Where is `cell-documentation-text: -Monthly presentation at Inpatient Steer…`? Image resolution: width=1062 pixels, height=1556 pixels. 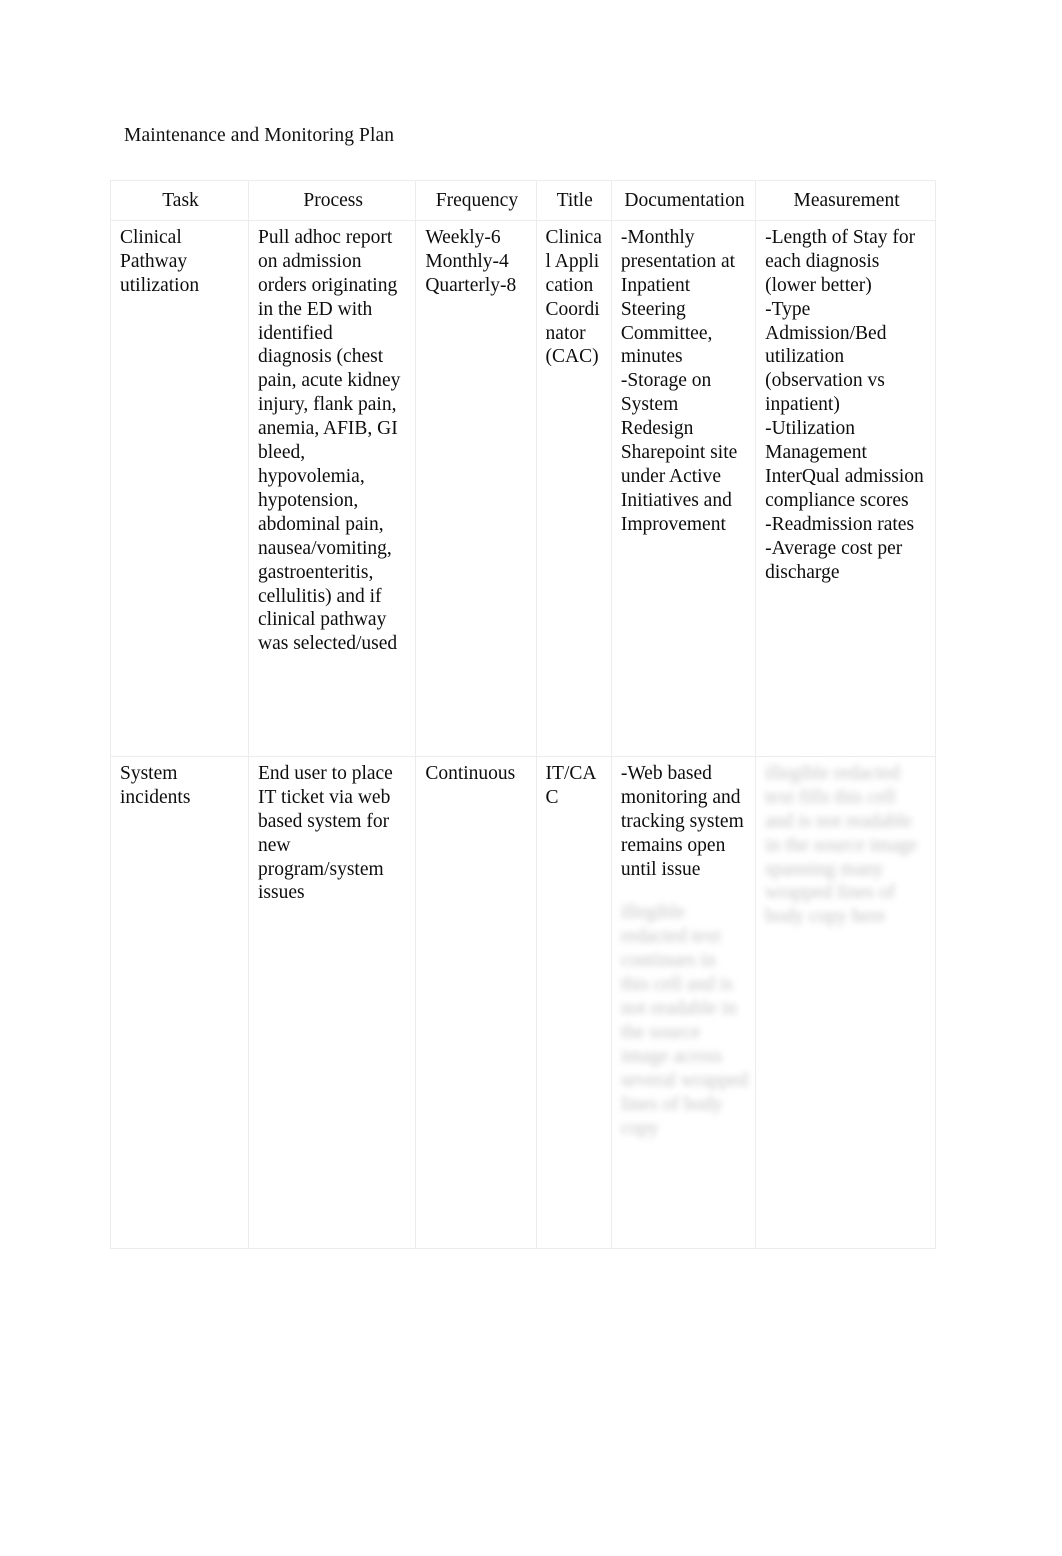 cell-documentation-text: -Monthly presentation at Inpatient Steer… is located at coordinates (679, 380).